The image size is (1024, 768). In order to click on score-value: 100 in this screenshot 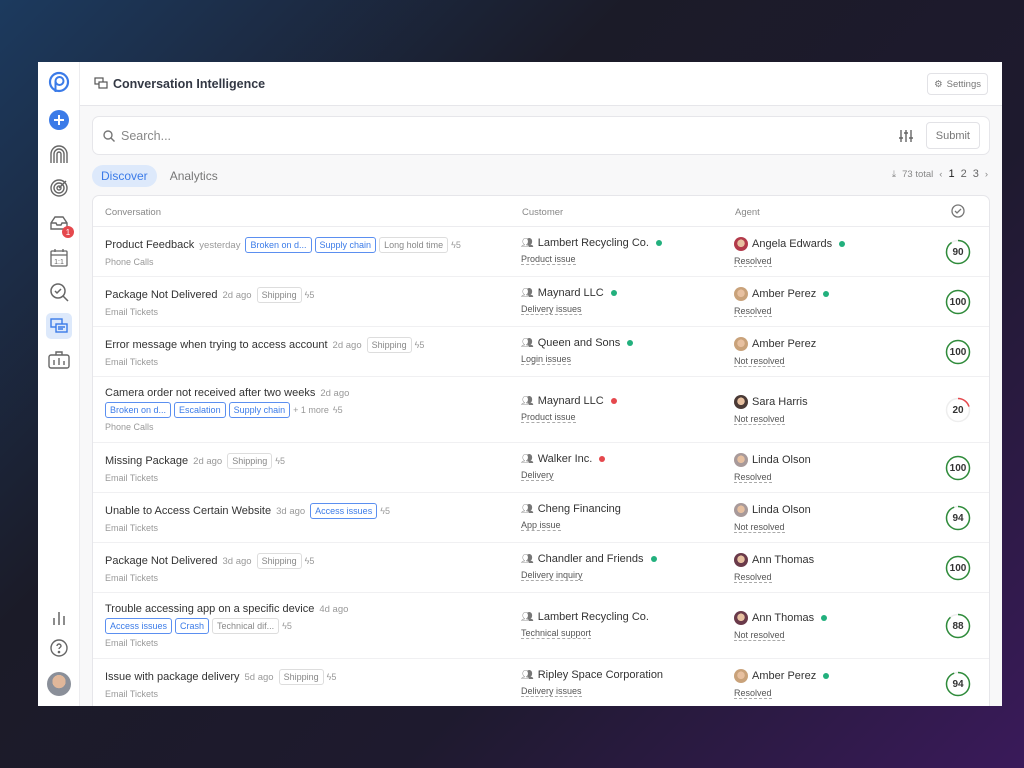, I will do `click(958, 302)`.